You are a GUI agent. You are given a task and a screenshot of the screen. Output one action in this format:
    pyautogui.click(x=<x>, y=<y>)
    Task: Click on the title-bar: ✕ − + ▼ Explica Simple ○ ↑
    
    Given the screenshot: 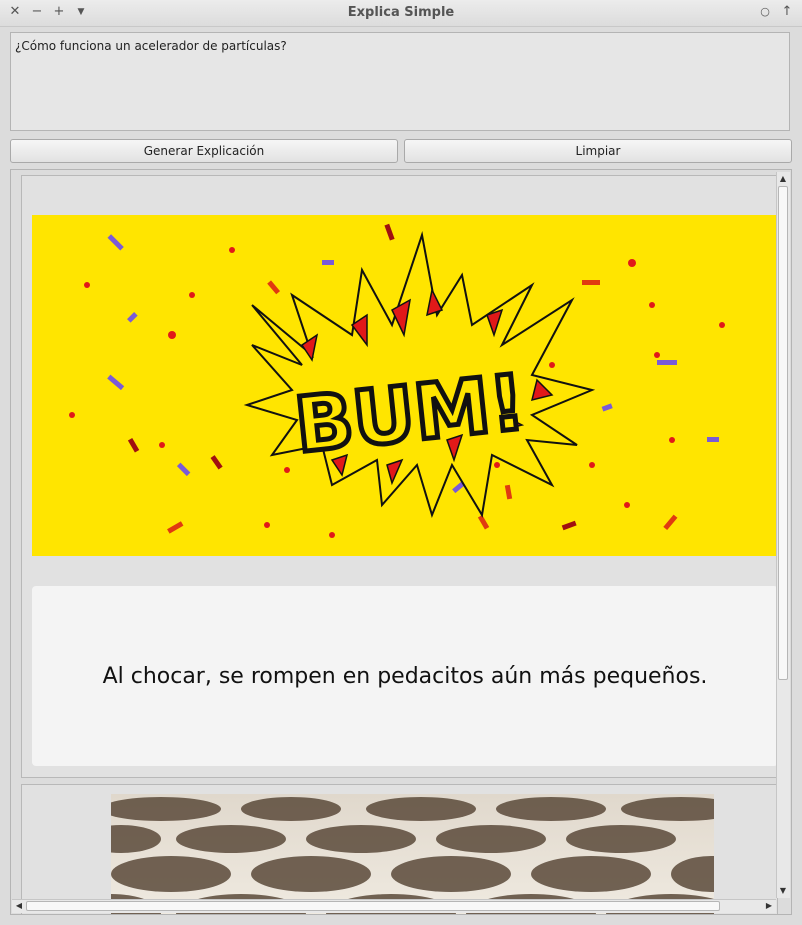 What is the action you would take?
    pyautogui.click(x=401, y=13)
    